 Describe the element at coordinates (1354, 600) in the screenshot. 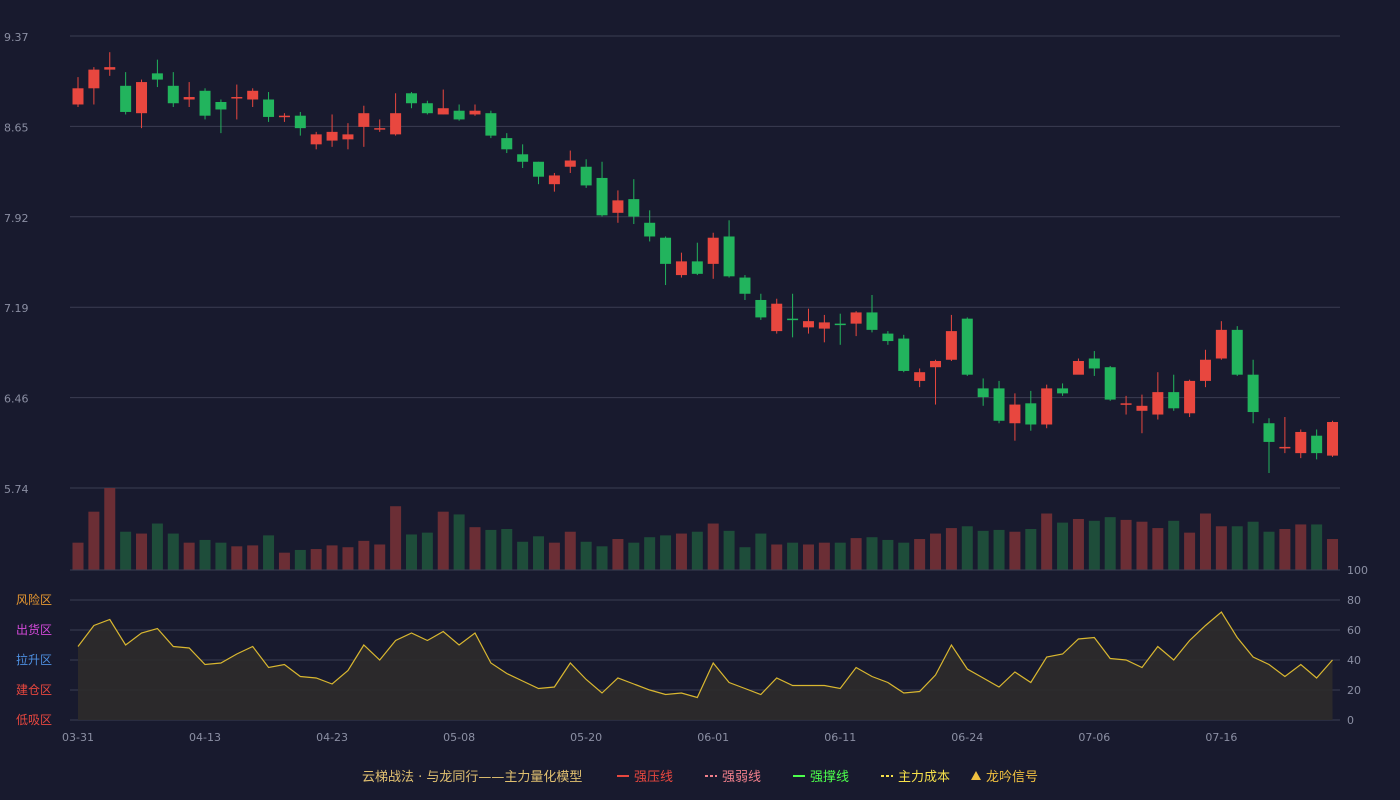

I see `oscillator-tick-label: 80` at that location.